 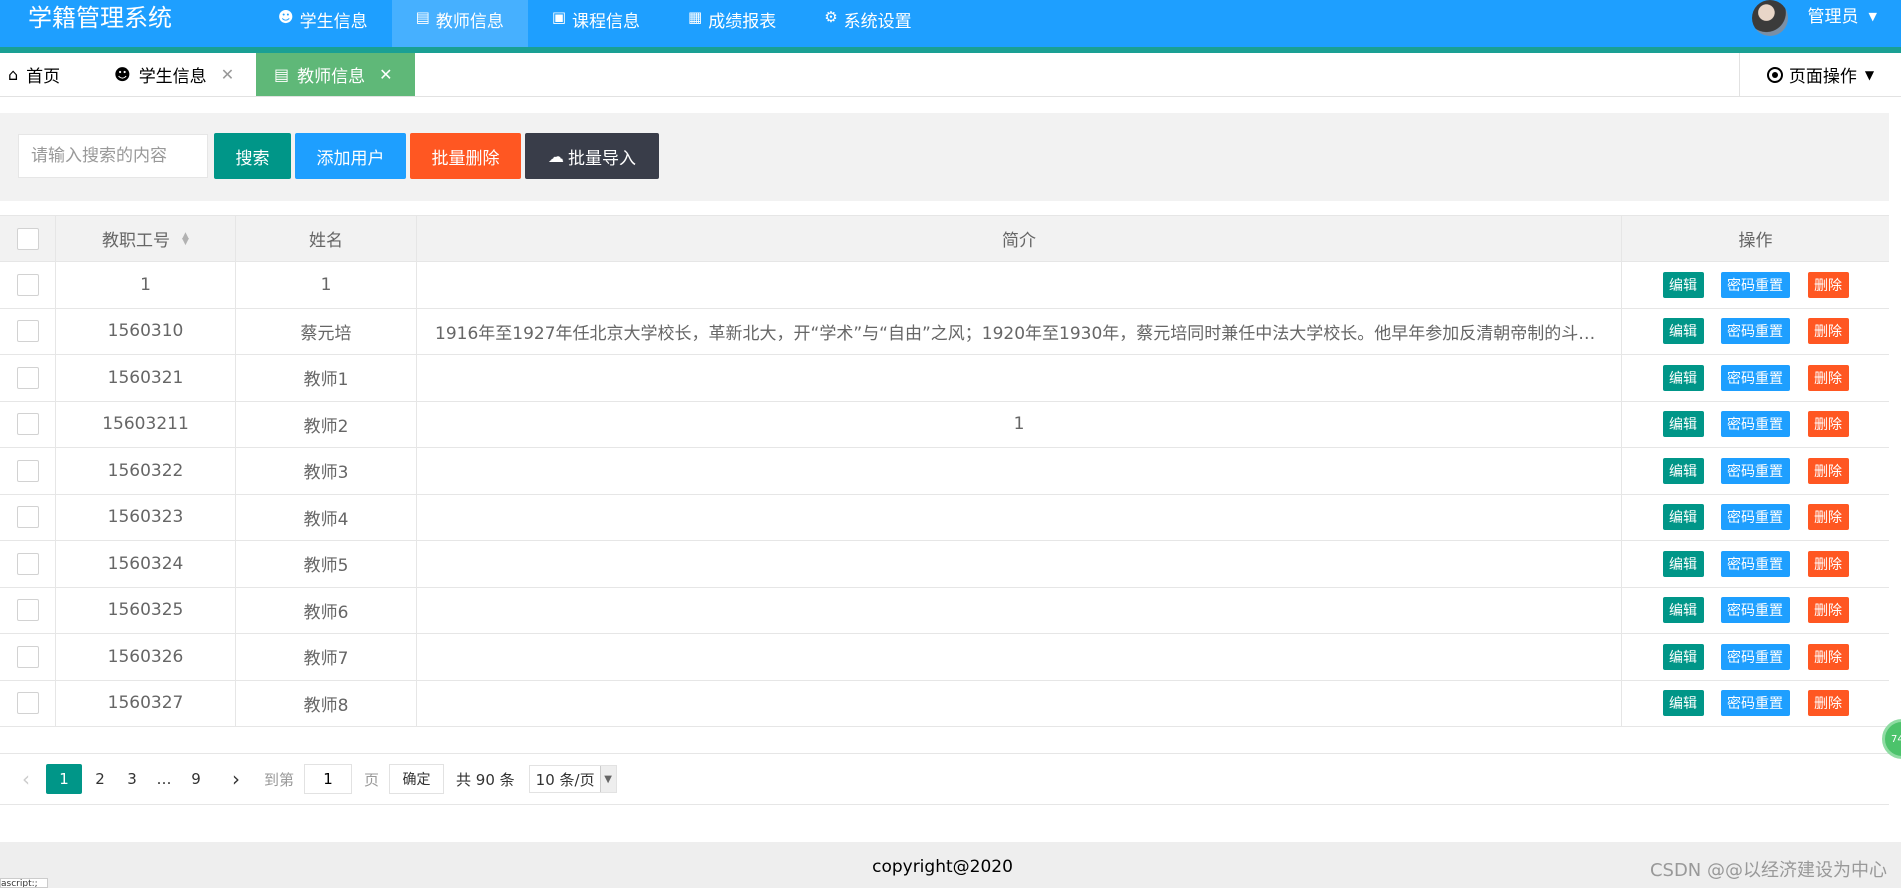 I want to click on footer: copyright@2020 CSDN @@以经济建设为中心, so click(x=950, y=865).